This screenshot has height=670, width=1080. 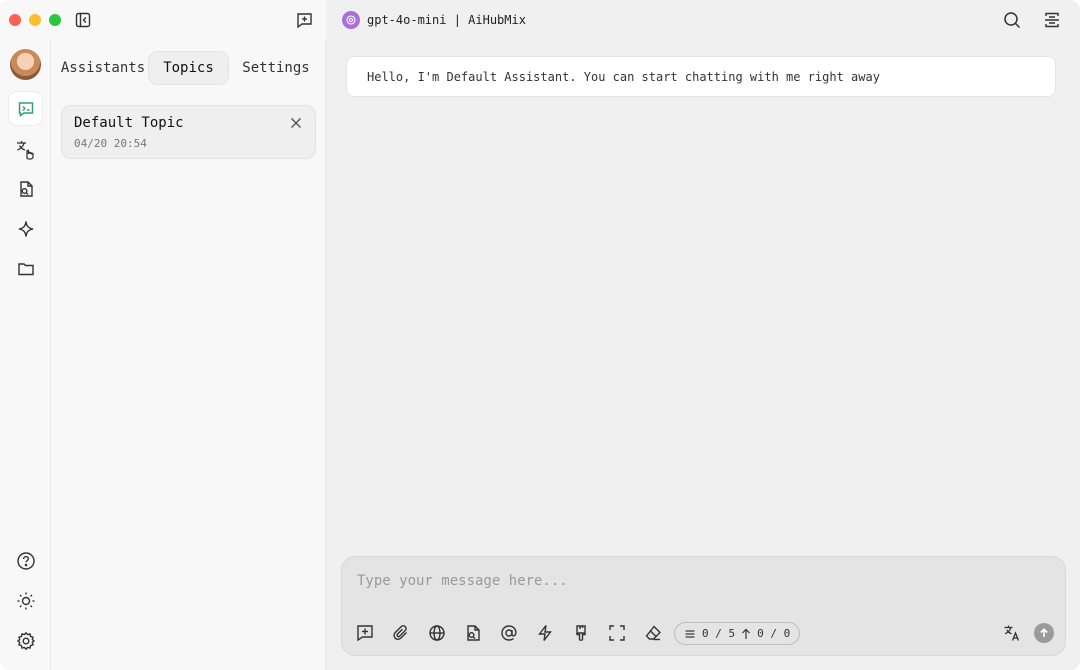 I want to click on window-maximize-button, so click(x=55, y=20).